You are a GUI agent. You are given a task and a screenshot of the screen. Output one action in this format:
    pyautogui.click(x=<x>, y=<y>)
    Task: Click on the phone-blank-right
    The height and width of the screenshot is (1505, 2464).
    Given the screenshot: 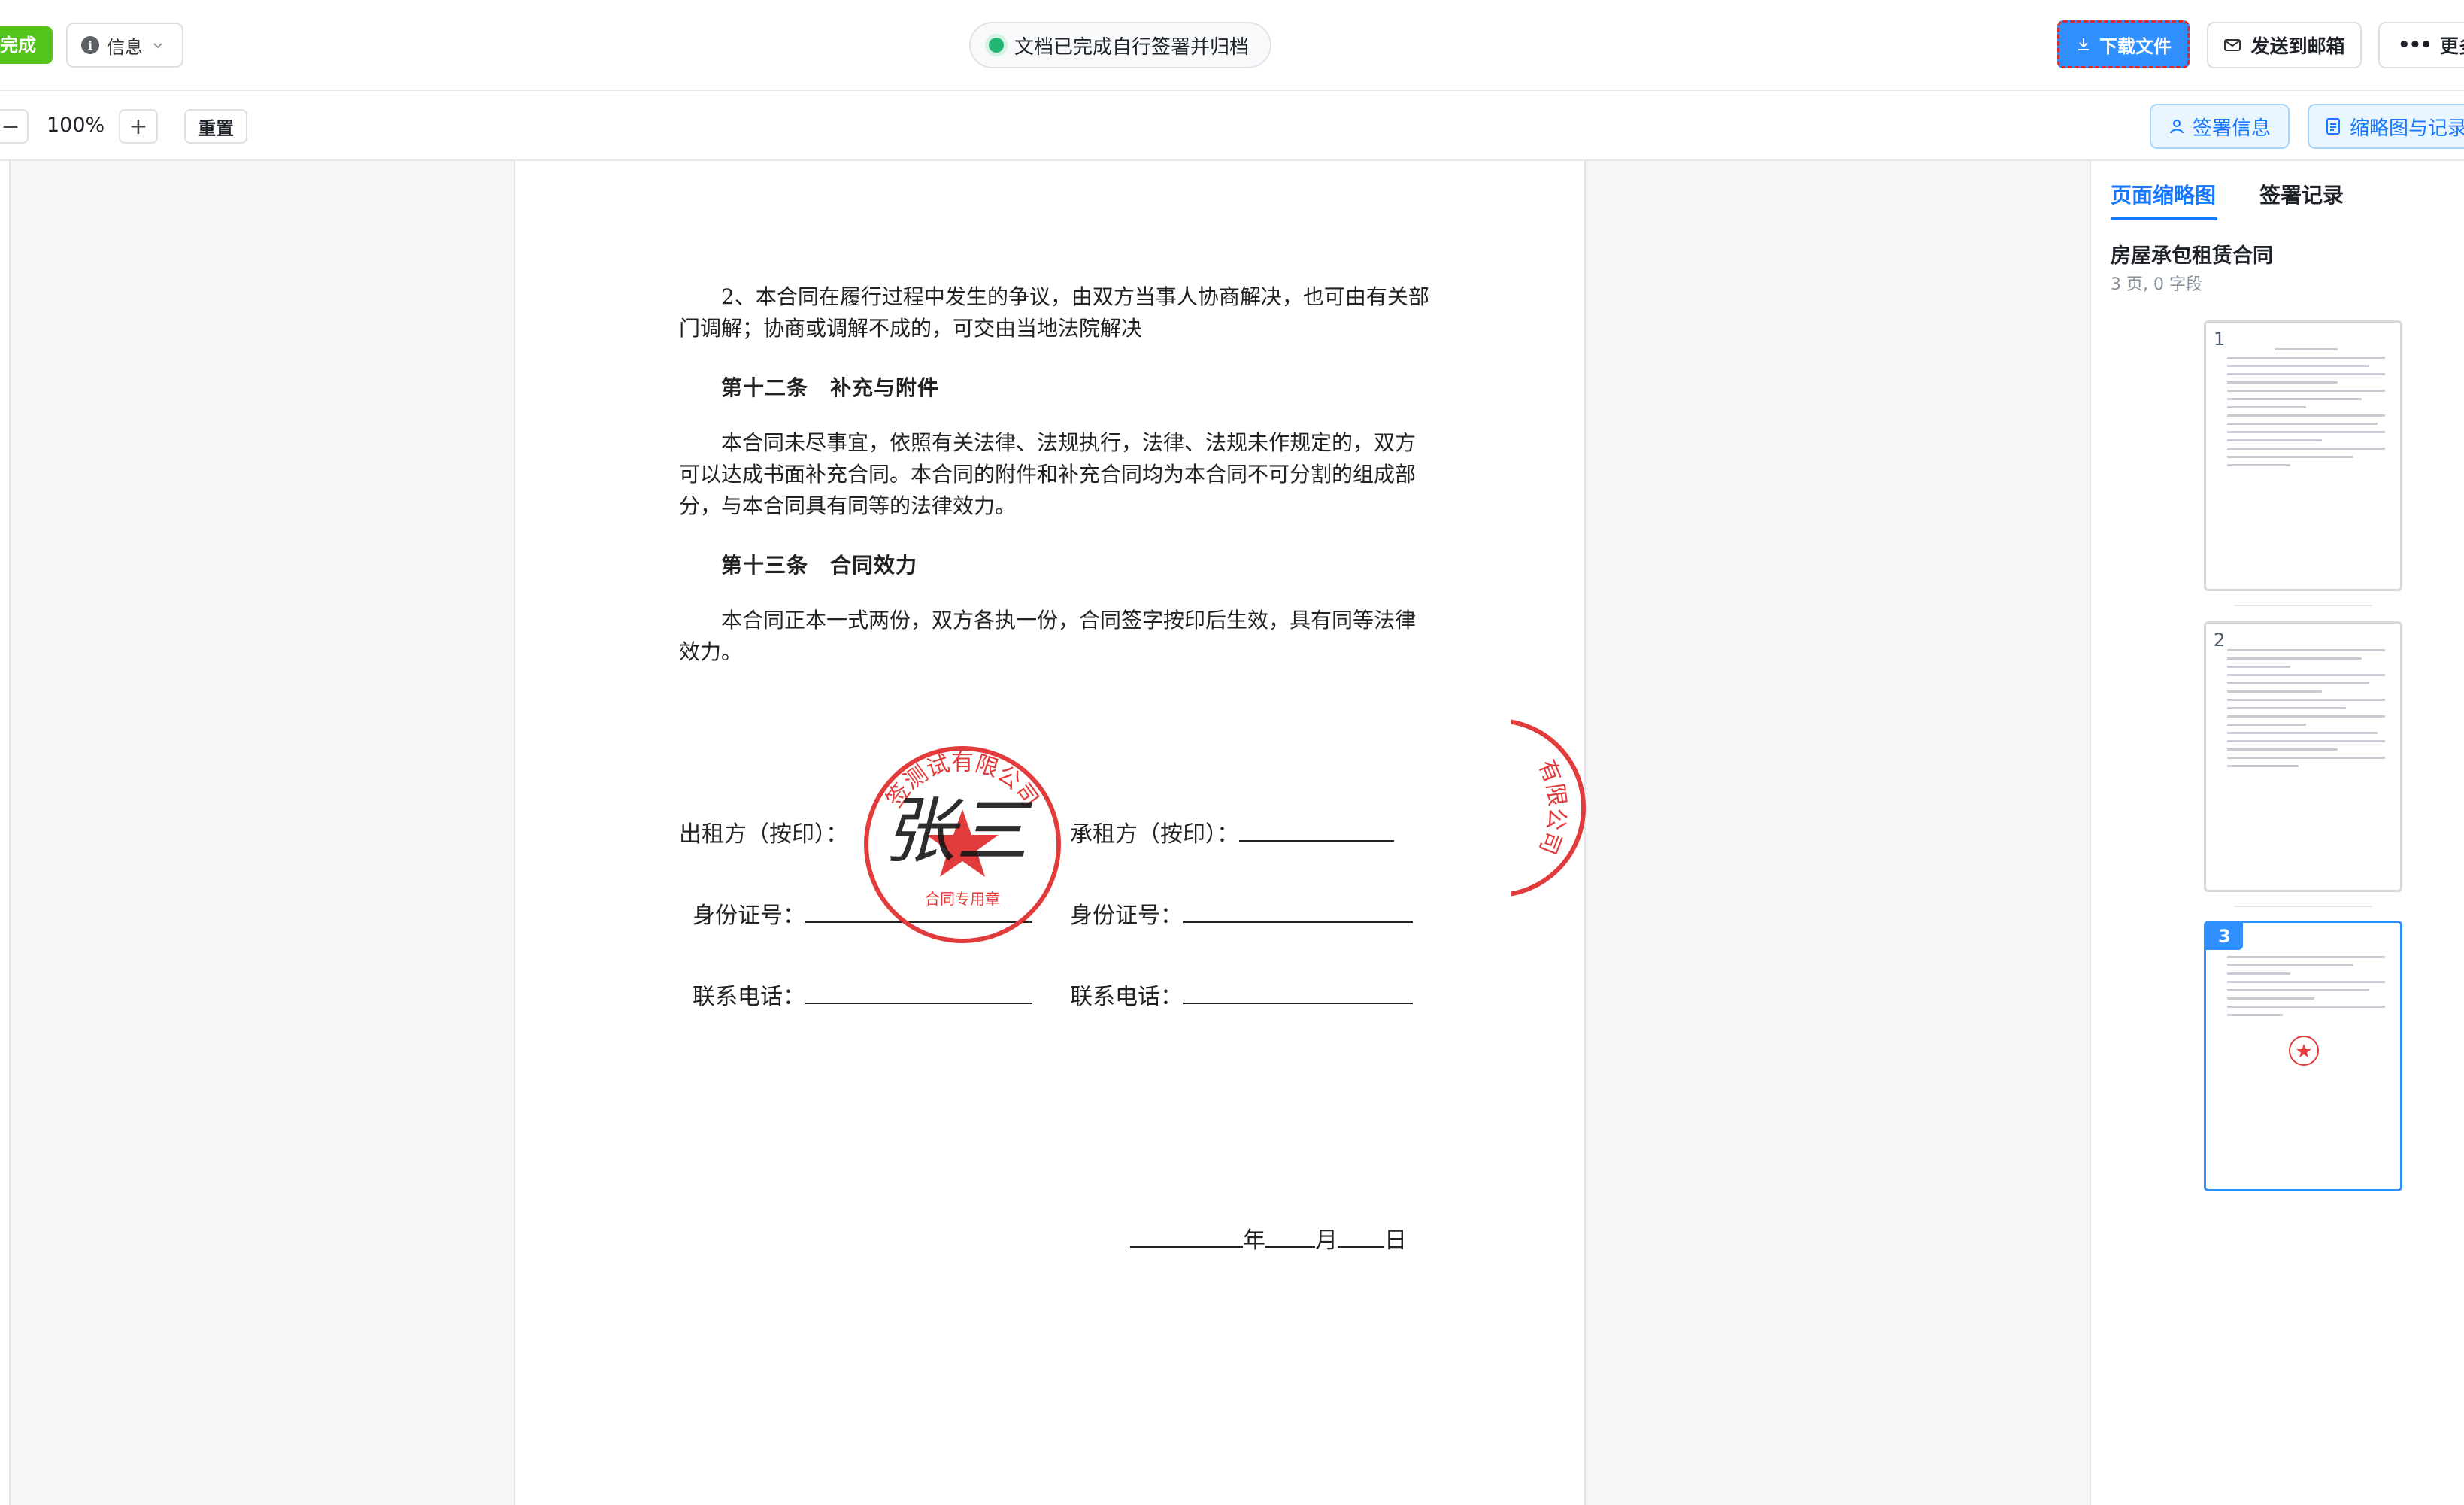 What is the action you would take?
    pyautogui.click(x=1298, y=993)
    